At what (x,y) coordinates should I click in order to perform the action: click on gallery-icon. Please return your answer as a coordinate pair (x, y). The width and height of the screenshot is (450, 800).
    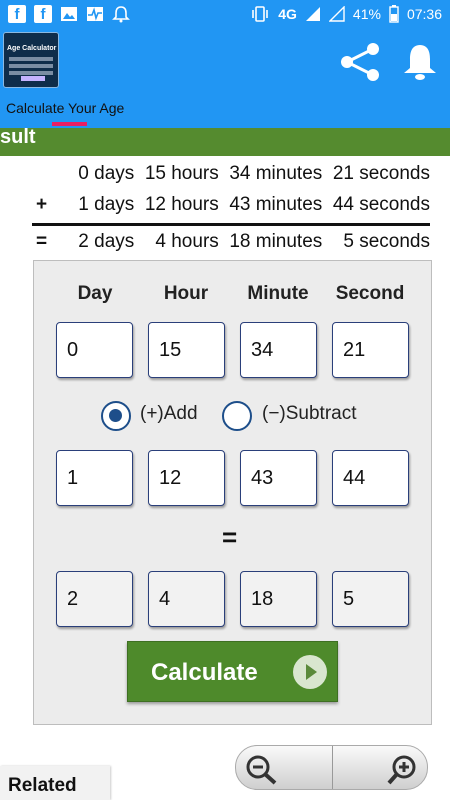
    Looking at the image, I should click on (69, 14).